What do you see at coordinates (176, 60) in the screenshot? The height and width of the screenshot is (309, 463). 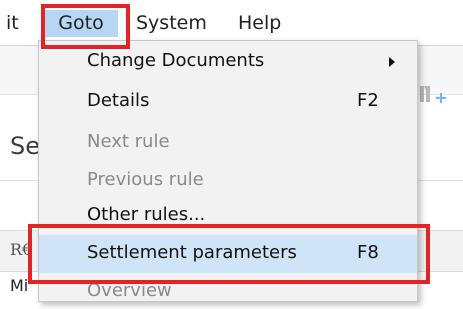 I see `menu-item-label: Change Documents` at bounding box center [176, 60].